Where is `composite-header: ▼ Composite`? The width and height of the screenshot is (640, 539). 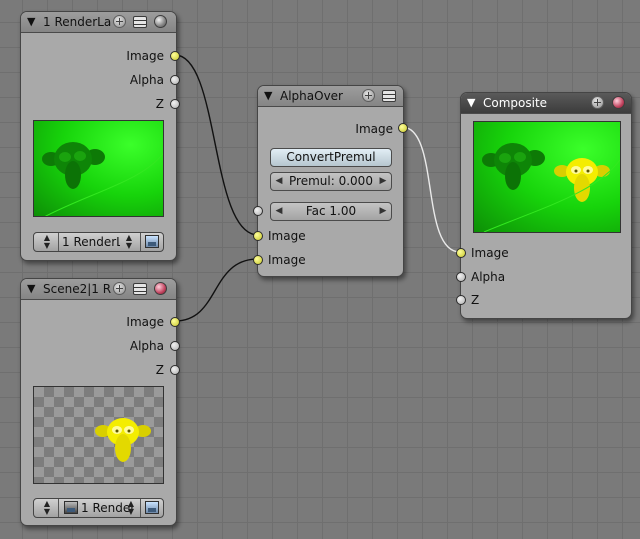 composite-header: ▼ Composite is located at coordinates (546, 103).